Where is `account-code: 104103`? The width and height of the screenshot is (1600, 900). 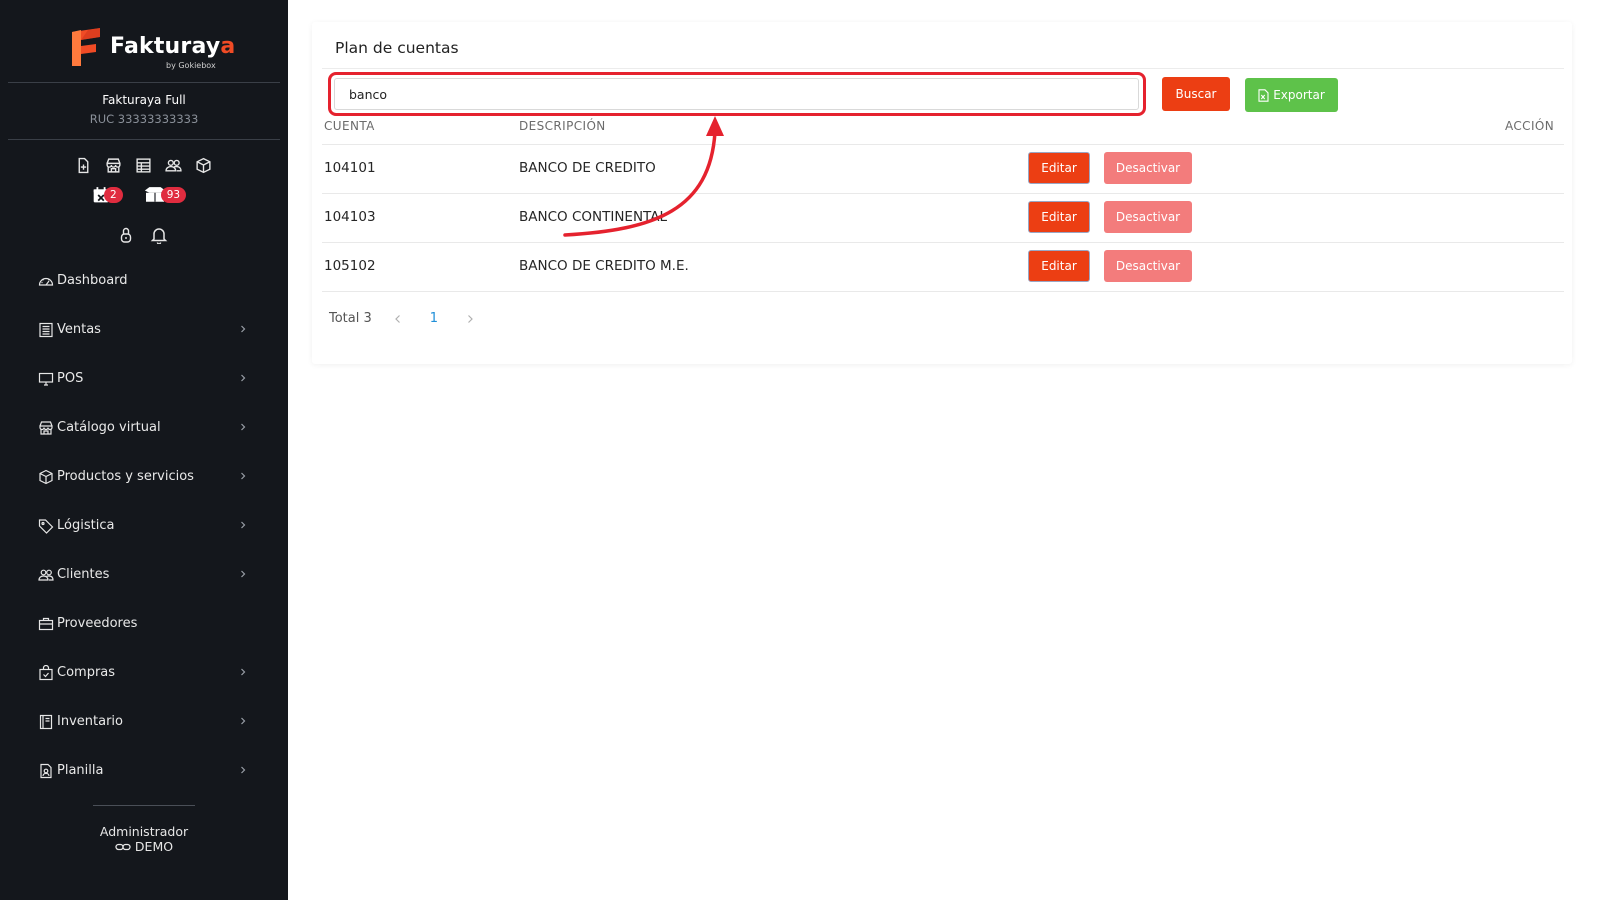
account-code: 104103 is located at coordinates (350, 217).